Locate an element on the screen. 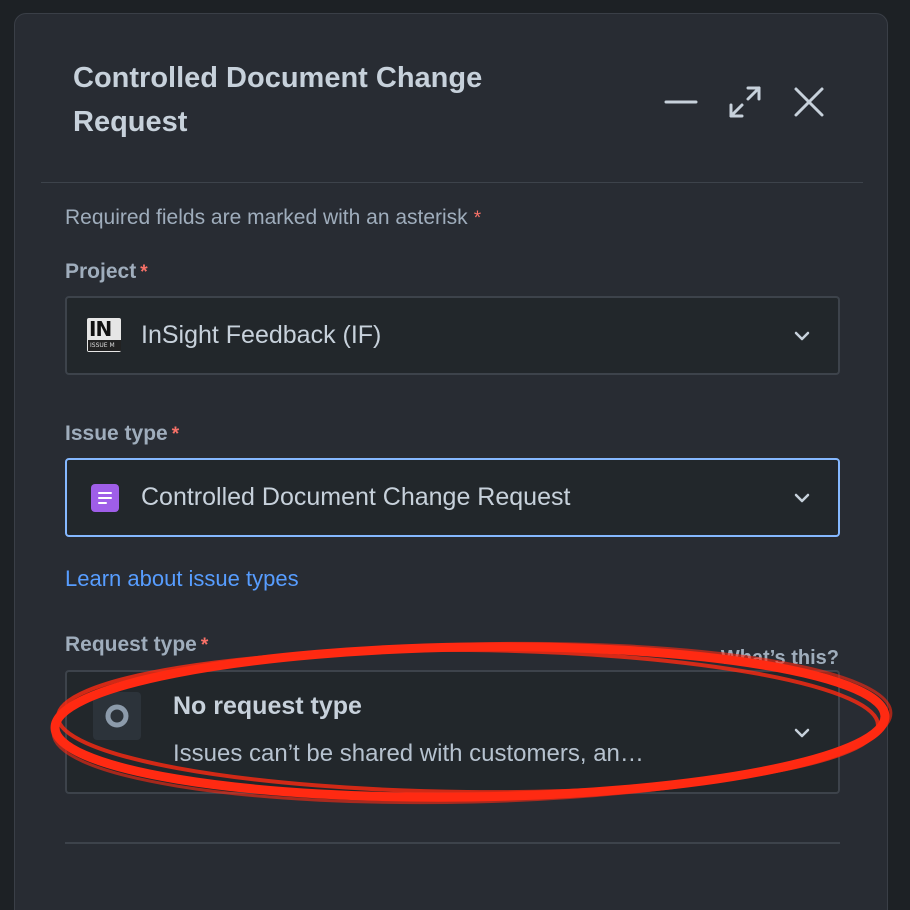 The image size is (910, 910). required-asterisk: * is located at coordinates (477, 218).